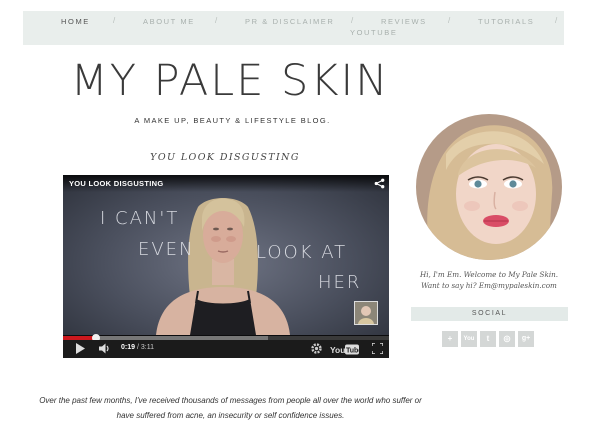  I want to click on play-icon, so click(80, 348).